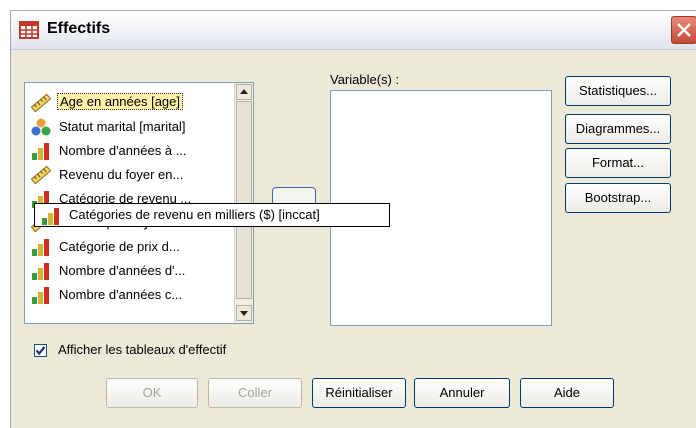 The image size is (696, 428). What do you see at coordinates (120, 101) in the screenshot?
I see `variable-label: Age en années [age]` at bounding box center [120, 101].